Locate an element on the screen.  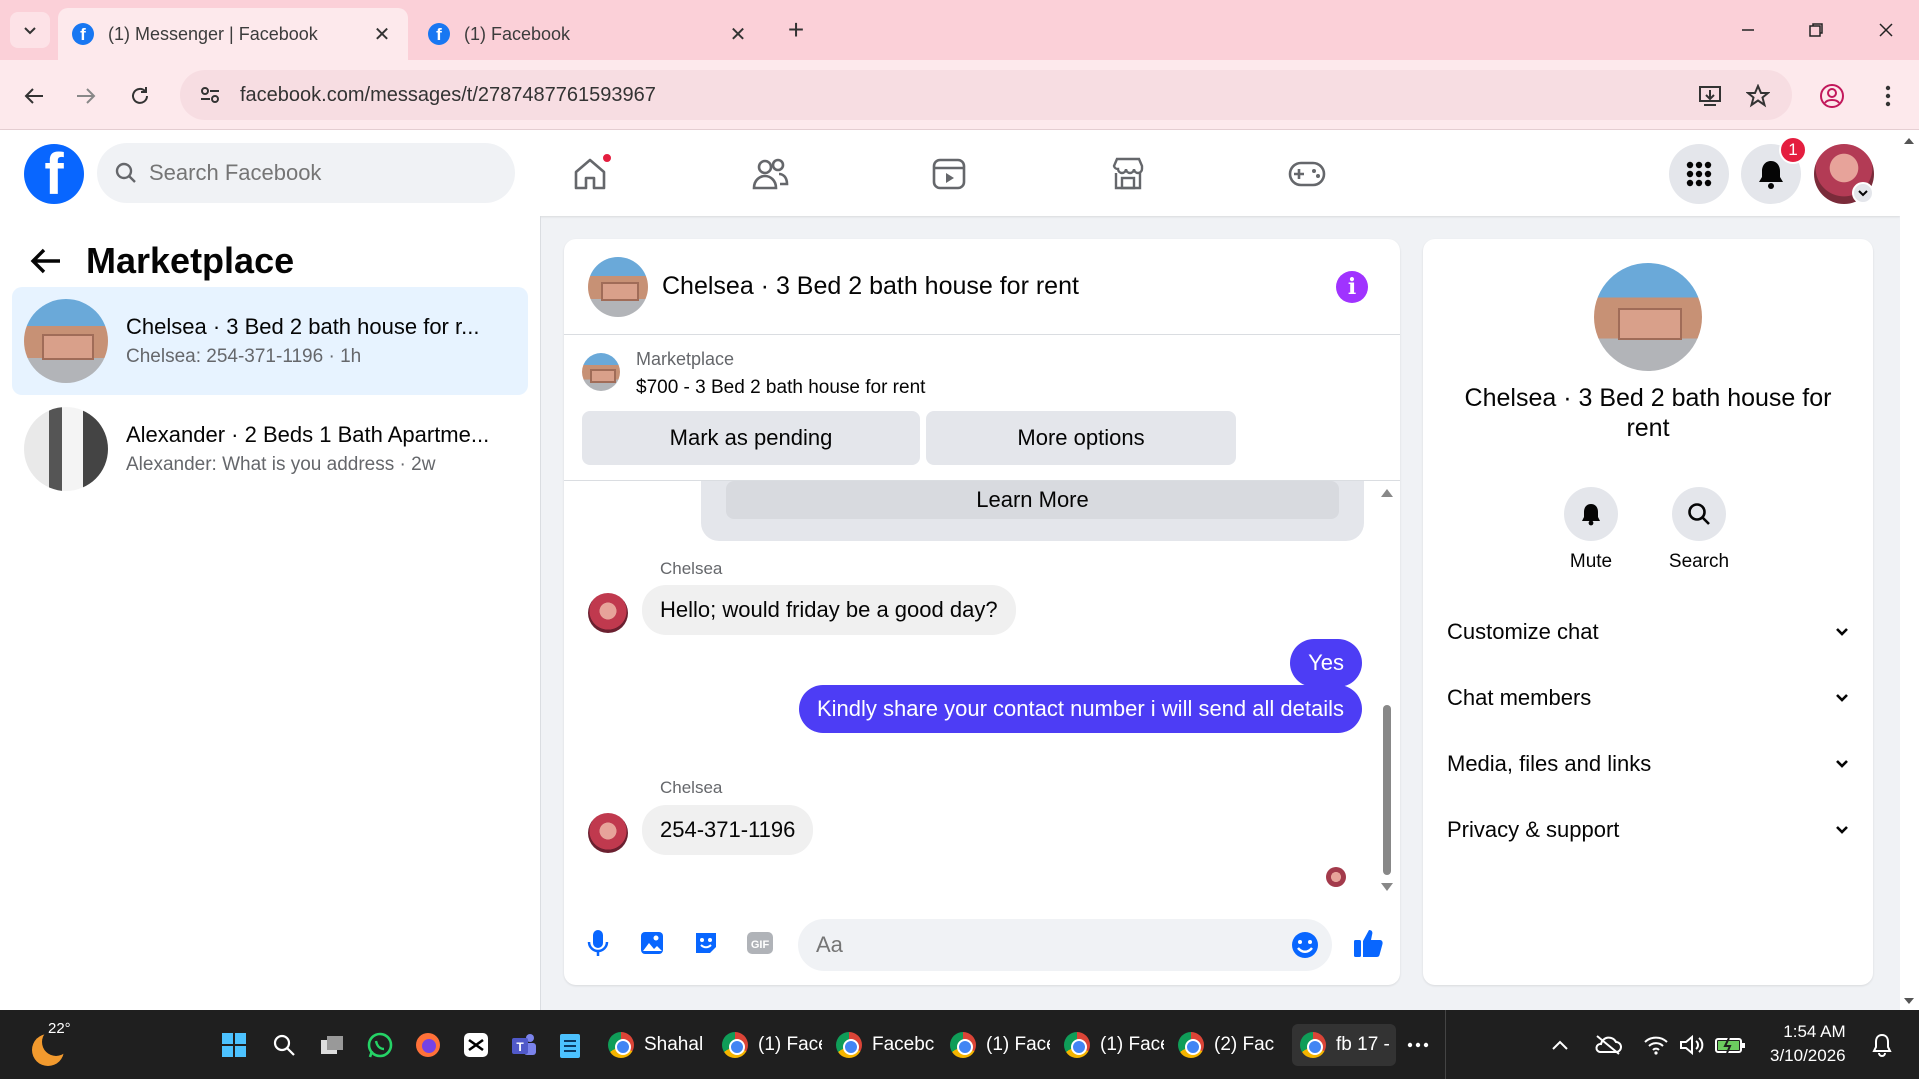
details-thumbnail is located at coordinates (1648, 317).